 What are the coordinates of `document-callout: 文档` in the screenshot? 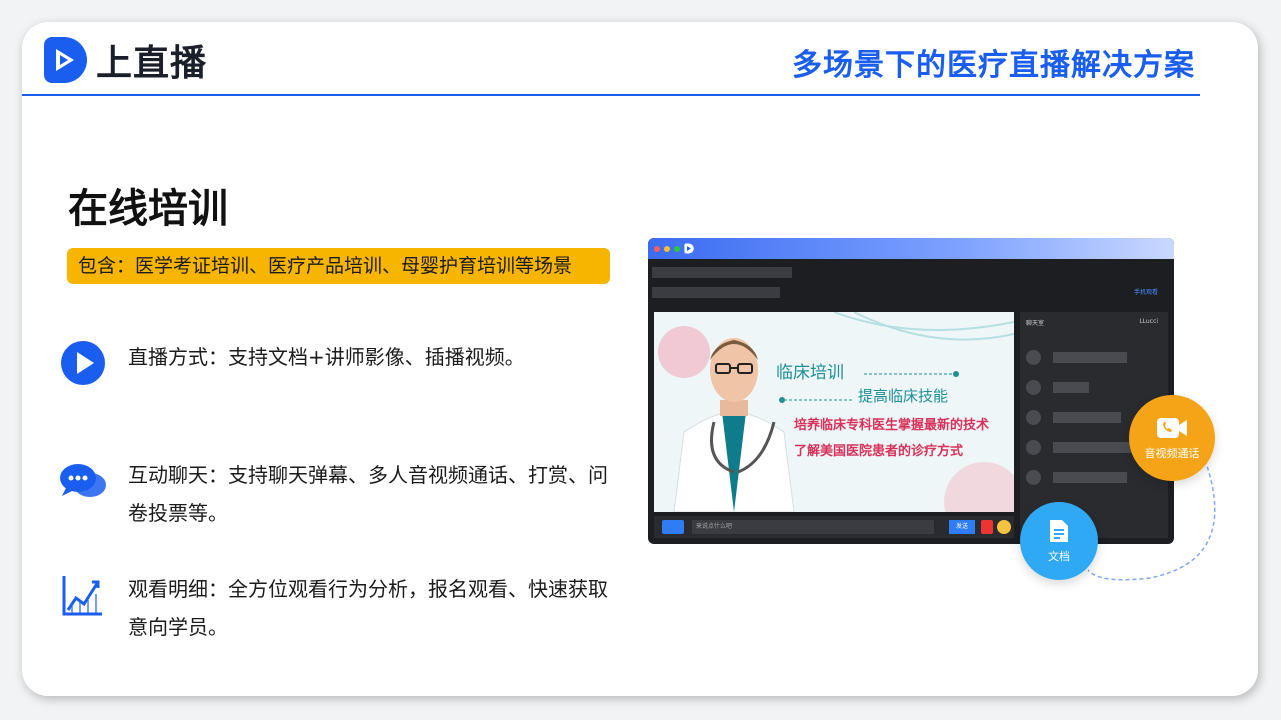 It's located at (1059, 541).